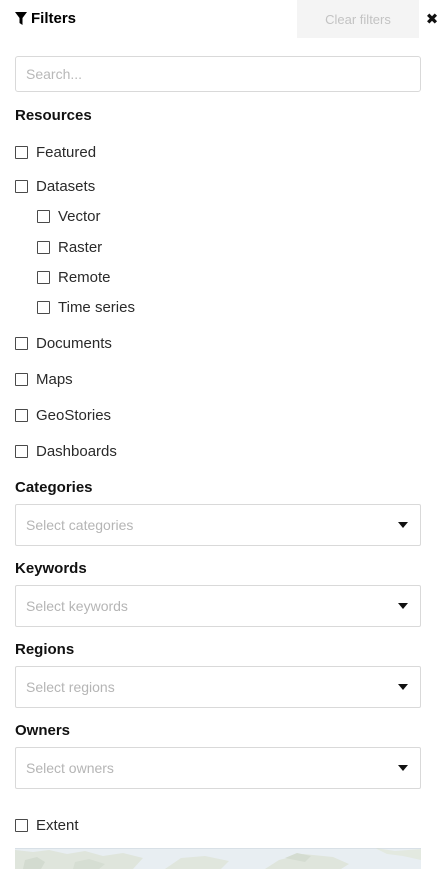  I want to click on geostories-checkbox, so click(21, 415).